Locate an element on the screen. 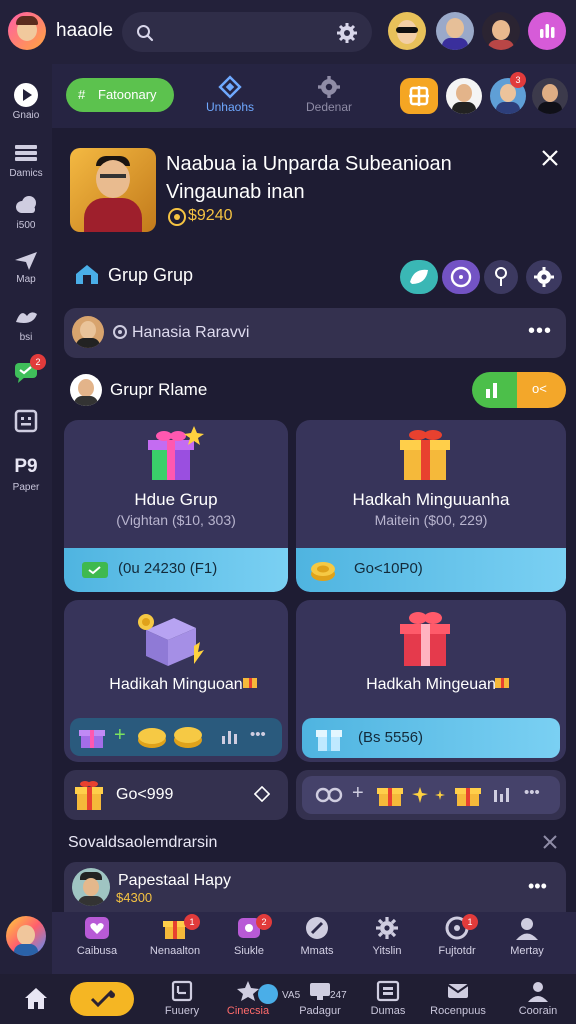  card-title: Hadkah Mingeuan is located at coordinates (431, 684).